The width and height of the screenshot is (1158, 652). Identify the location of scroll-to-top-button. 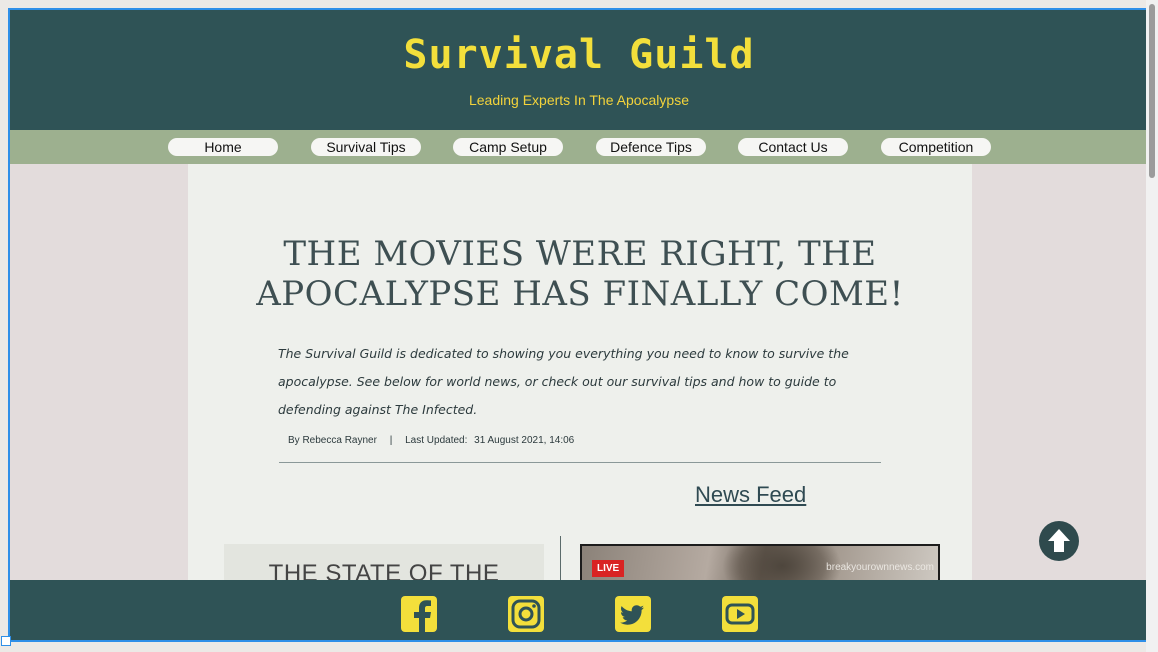
(1059, 541).